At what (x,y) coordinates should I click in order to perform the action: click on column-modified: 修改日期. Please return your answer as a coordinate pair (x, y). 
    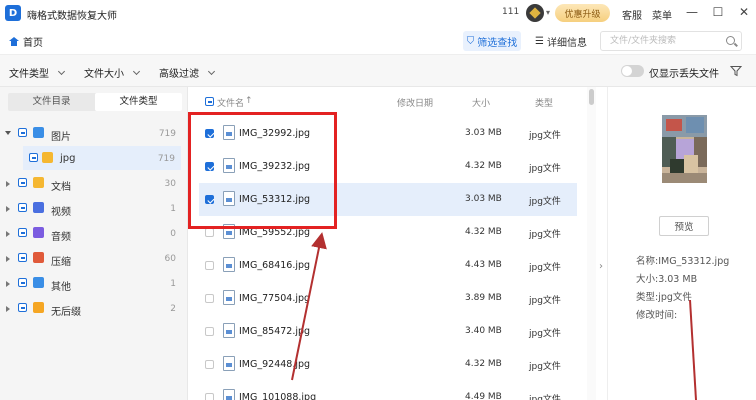
    Looking at the image, I should click on (415, 102).